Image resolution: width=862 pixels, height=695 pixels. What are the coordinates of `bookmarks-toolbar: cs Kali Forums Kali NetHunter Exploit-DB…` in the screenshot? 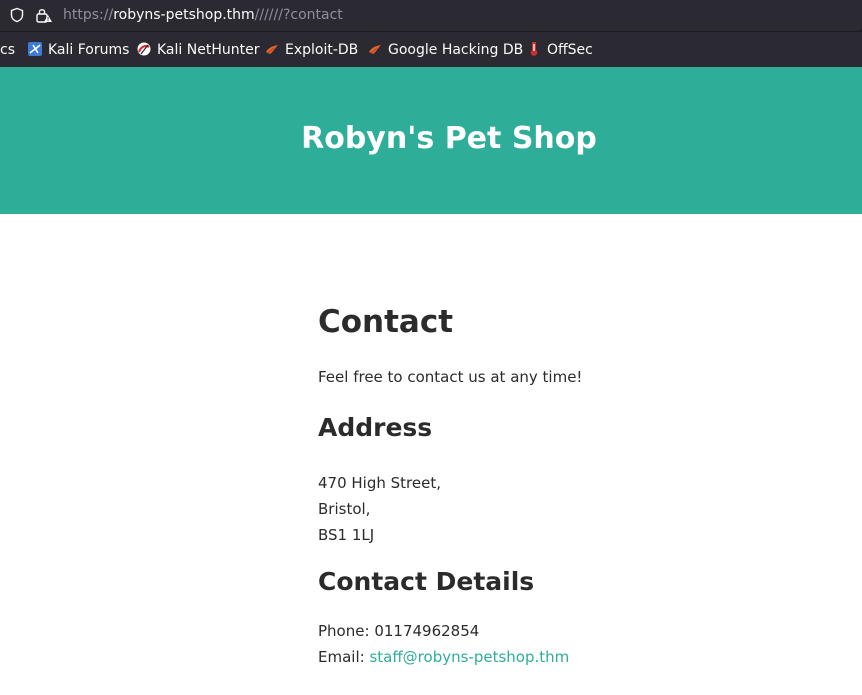 It's located at (431, 50).